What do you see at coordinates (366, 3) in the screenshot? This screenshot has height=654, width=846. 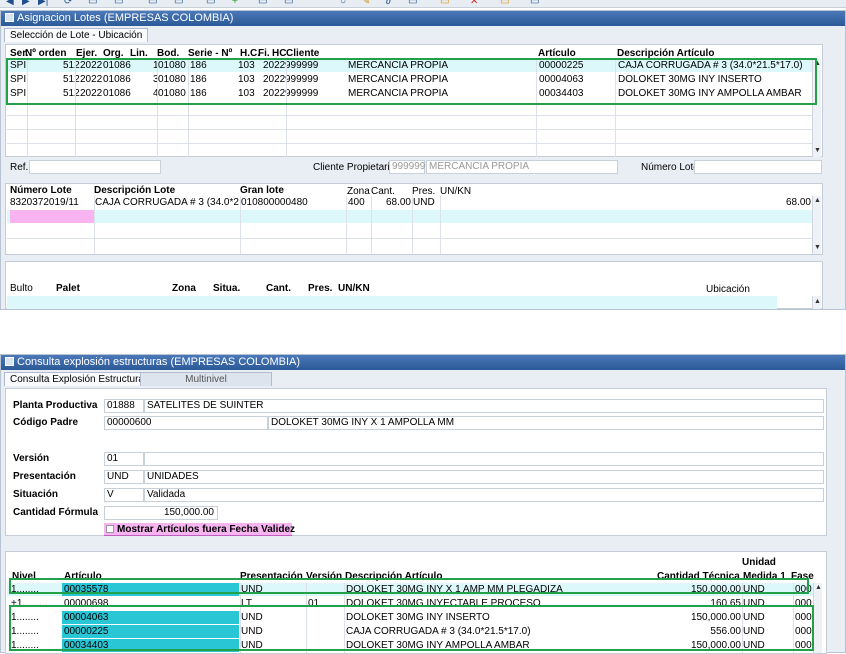 I see `pencil-icon: ✎` at bounding box center [366, 3].